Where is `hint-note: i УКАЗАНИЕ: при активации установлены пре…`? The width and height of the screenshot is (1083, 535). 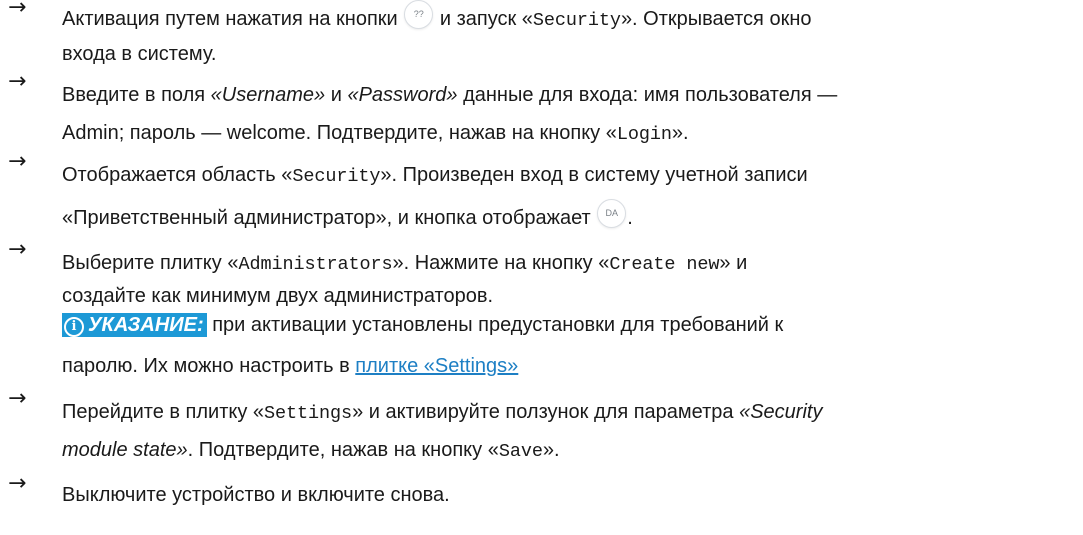 hint-note: i УКАЗАНИЕ: при активации установлены пре… is located at coordinates (568, 325).